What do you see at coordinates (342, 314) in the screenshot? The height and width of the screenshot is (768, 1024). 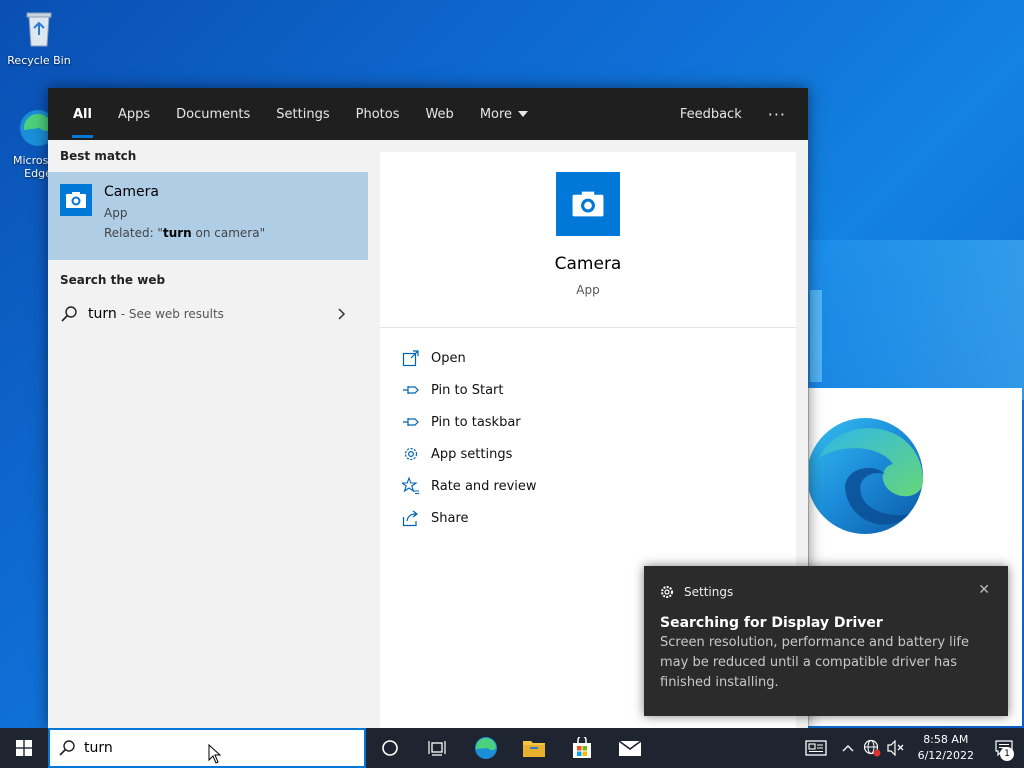 I see `chevron-right-icon` at bounding box center [342, 314].